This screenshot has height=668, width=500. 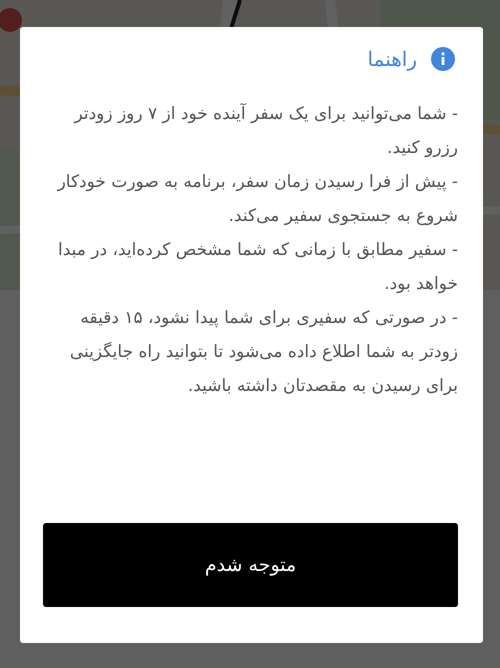 What do you see at coordinates (443, 59) in the screenshot?
I see `info-icon` at bounding box center [443, 59].